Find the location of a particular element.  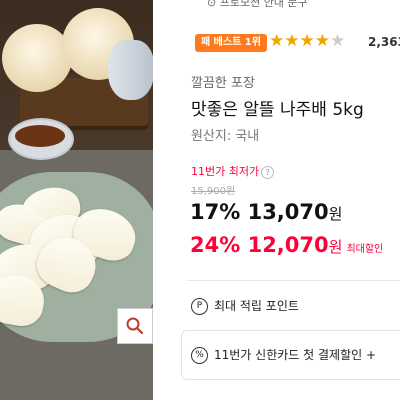

lowest-price-text: 11번가 최저가 is located at coordinates (225, 171).